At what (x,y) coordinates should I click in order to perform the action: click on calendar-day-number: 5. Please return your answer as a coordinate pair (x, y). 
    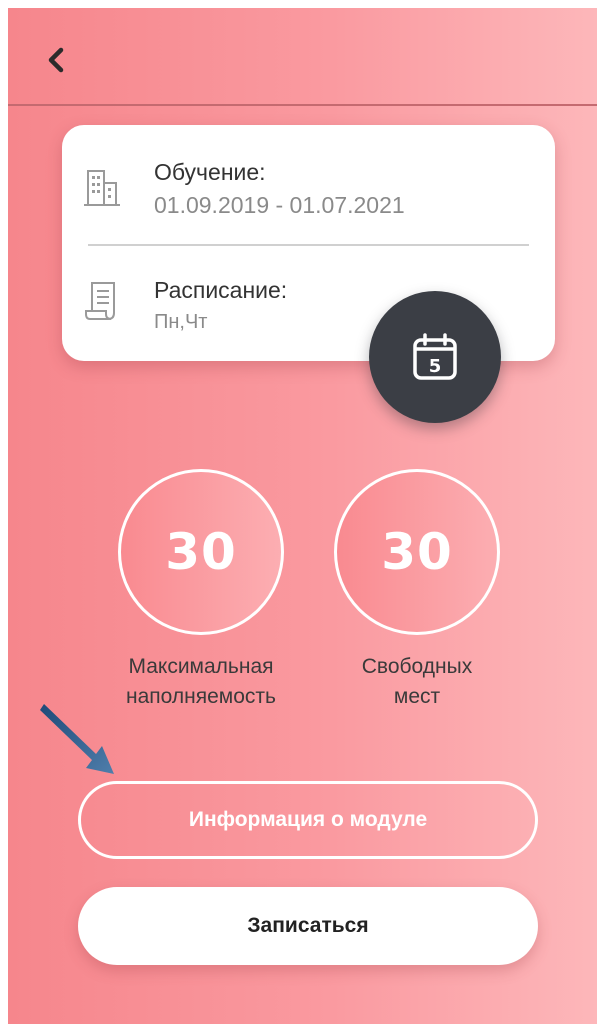
    Looking at the image, I should click on (435, 366).